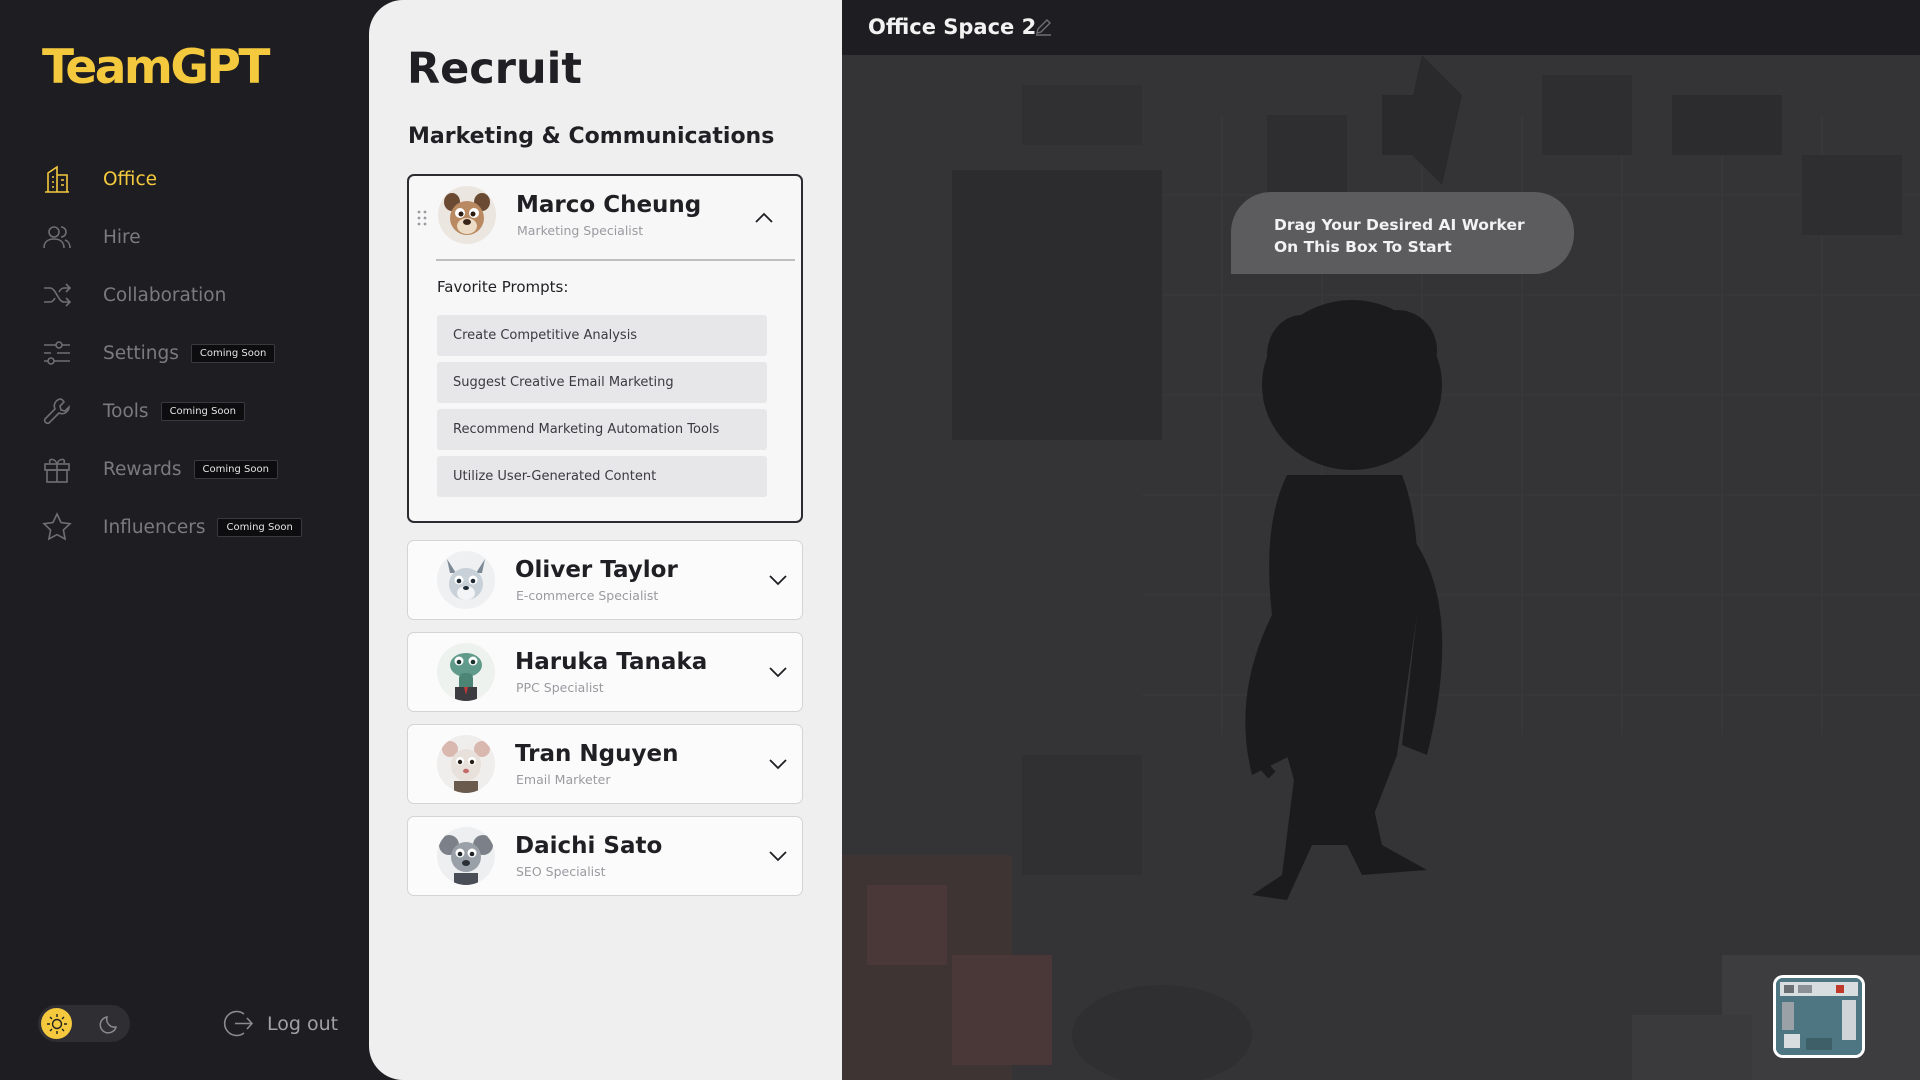 The height and width of the screenshot is (1080, 1920). I want to click on prompt-item: Recommend Marketing Automation Tools, so click(602, 429).